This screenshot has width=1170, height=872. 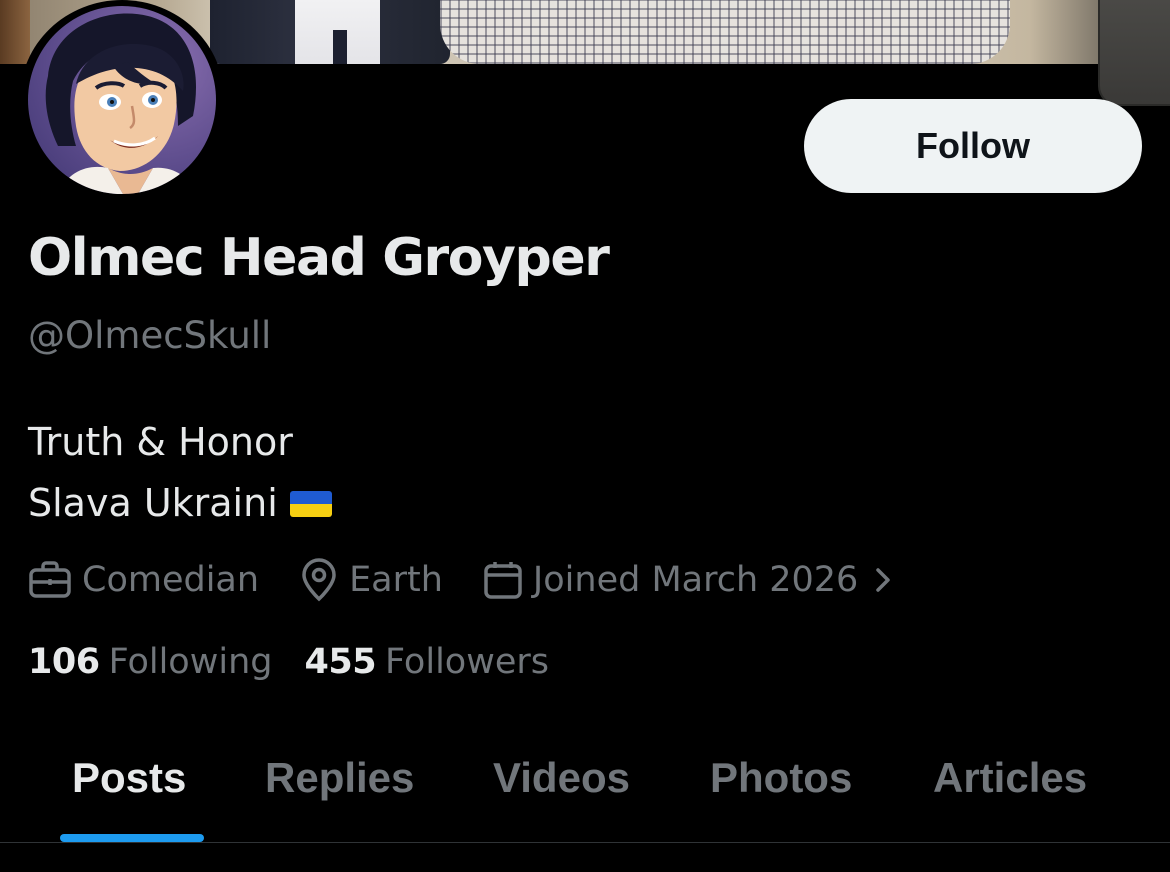 I want to click on tab-posts: Posts, so click(x=129, y=778).